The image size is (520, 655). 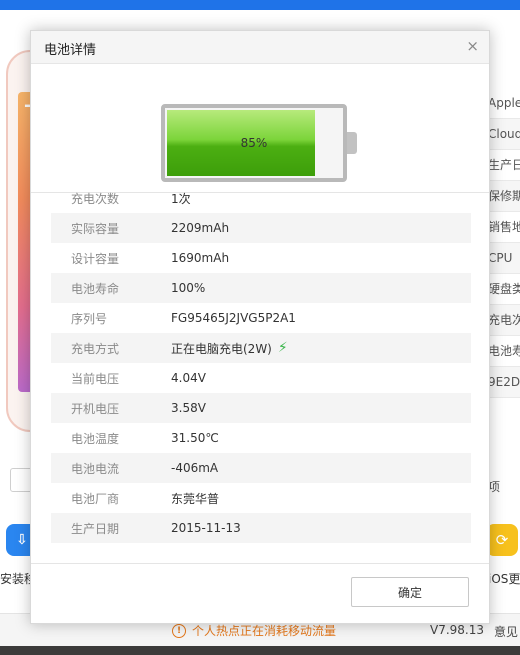 I want to click on row-value: 1690mAh, so click(x=200, y=258).